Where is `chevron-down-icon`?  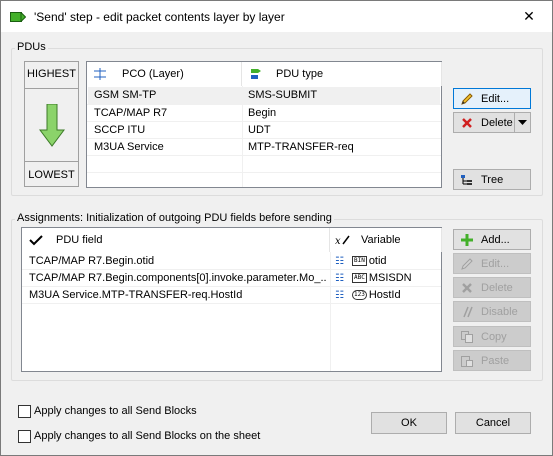 chevron-down-icon is located at coordinates (522, 122).